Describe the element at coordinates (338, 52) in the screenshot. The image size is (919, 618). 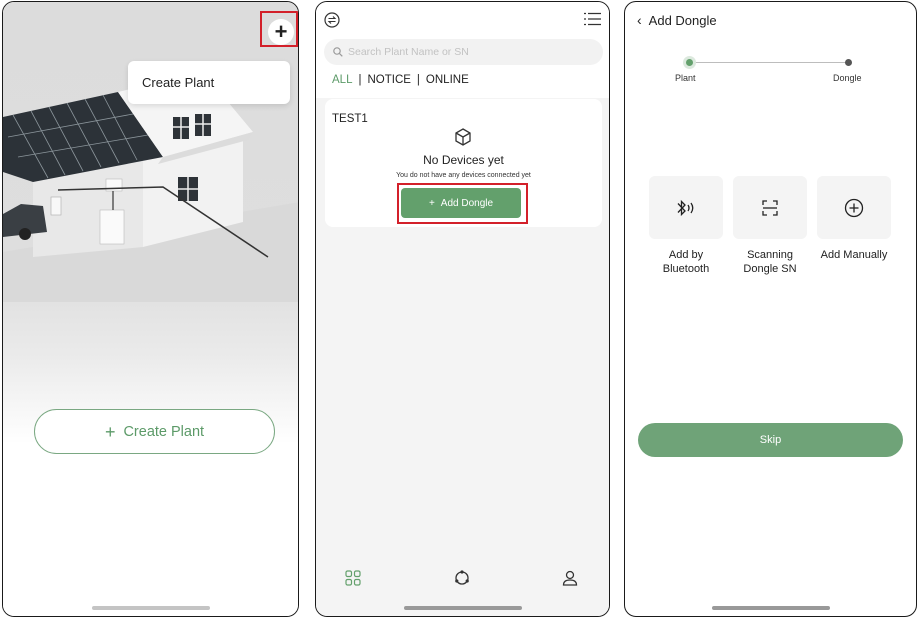
I see `search-icon` at that location.